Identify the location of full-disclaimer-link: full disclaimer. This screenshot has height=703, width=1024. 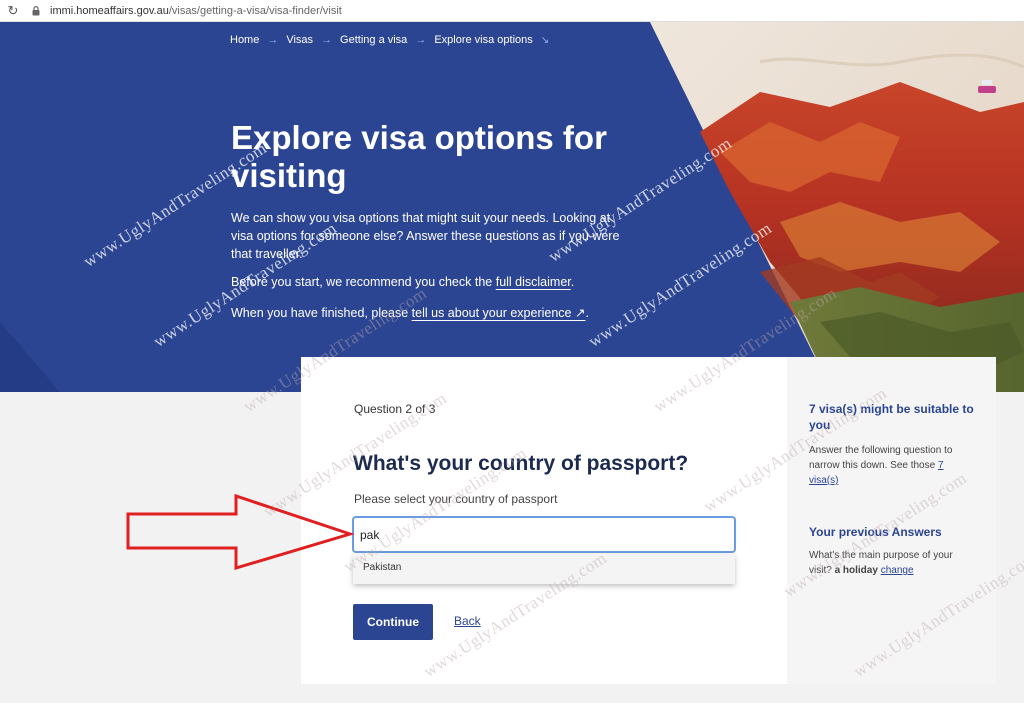
(533, 282).